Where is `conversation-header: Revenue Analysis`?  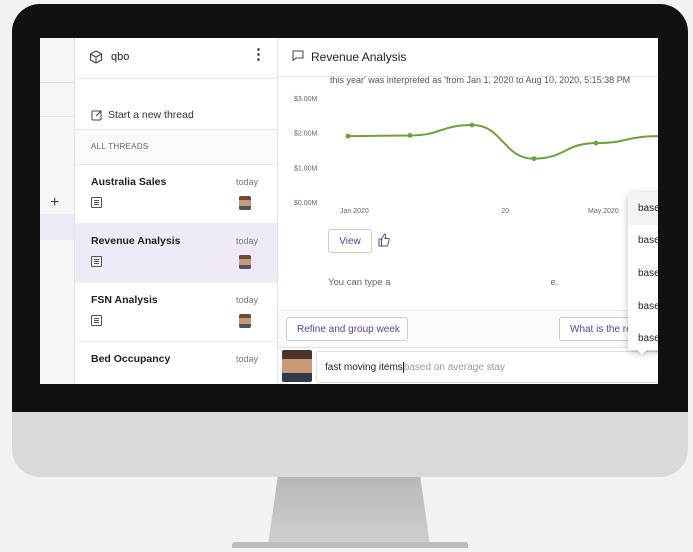 conversation-header: Revenue Analysis is located at coordinates (468, 57).